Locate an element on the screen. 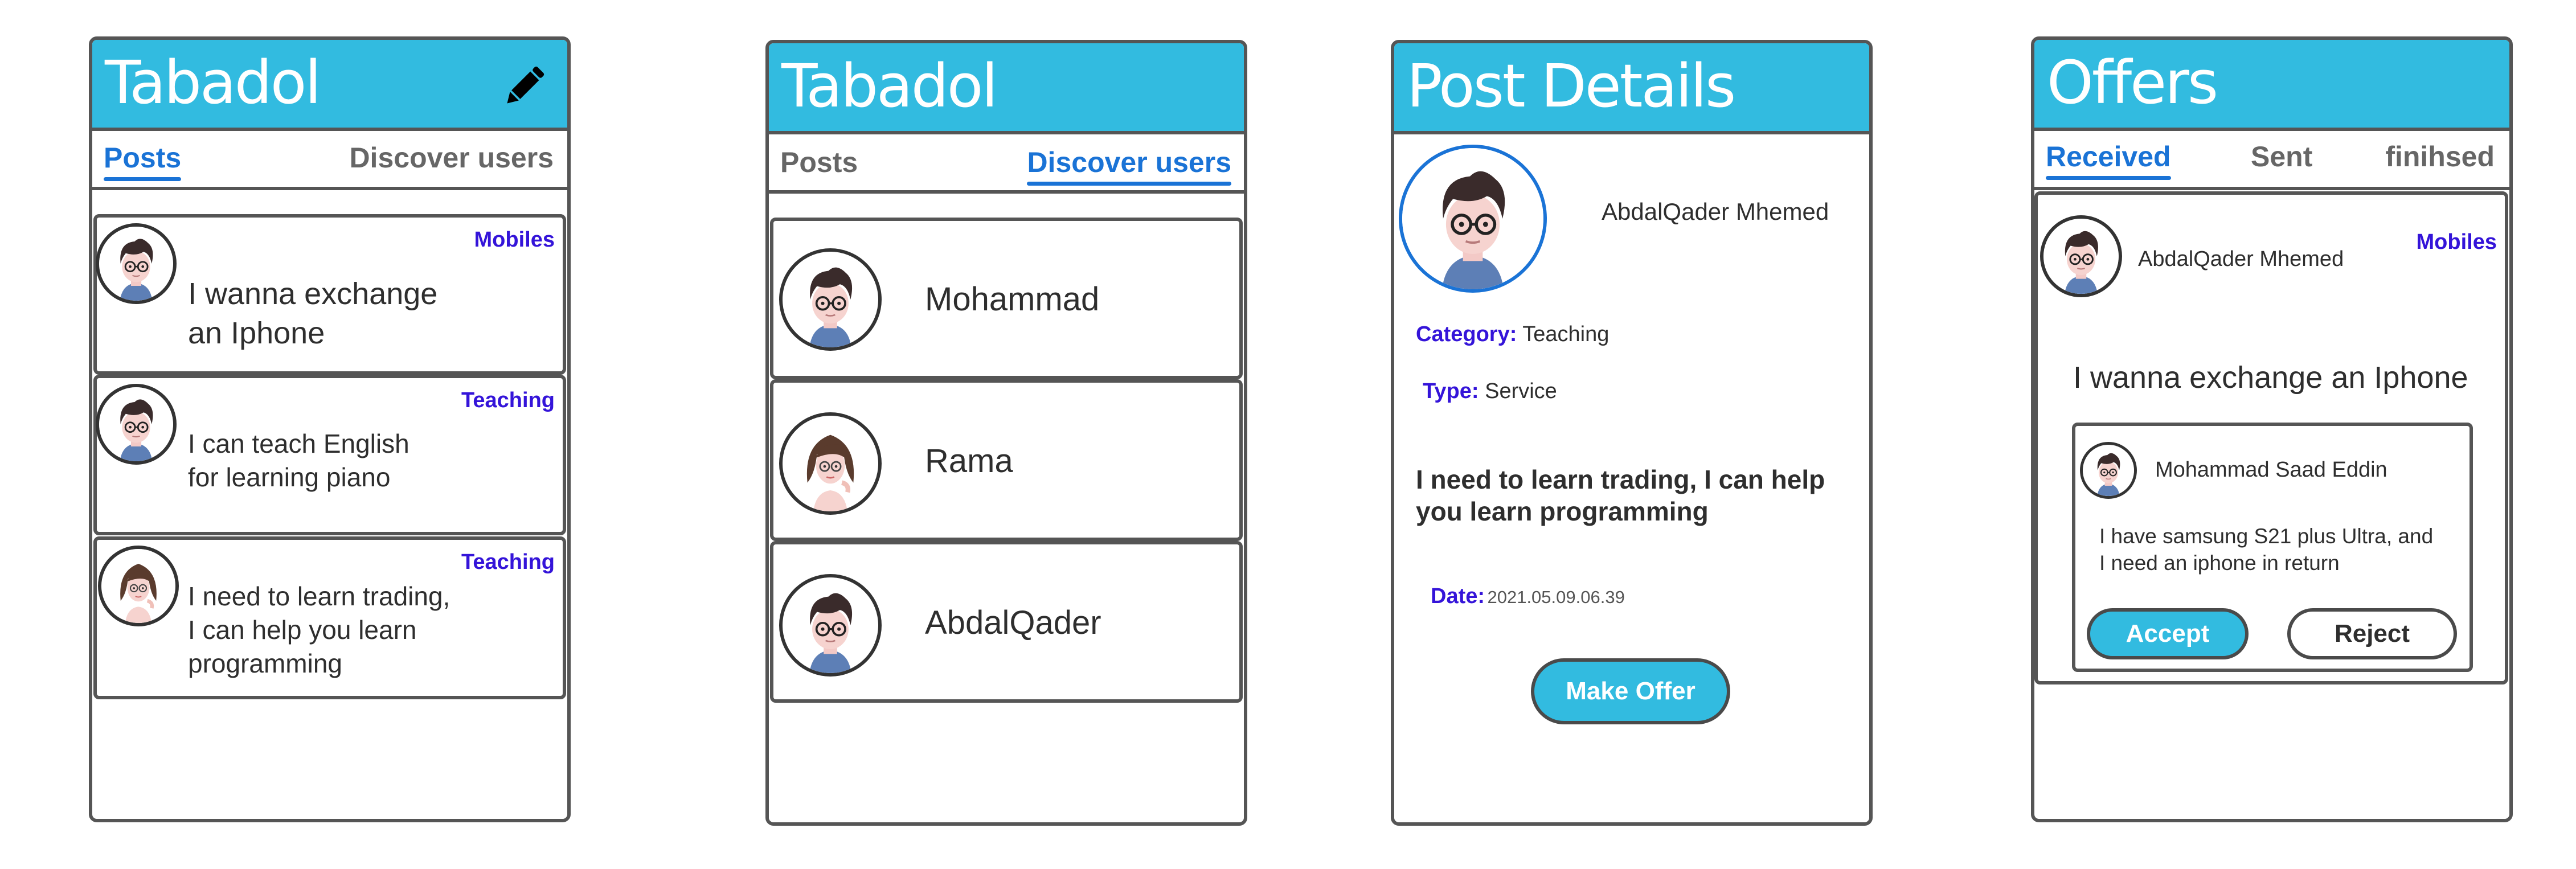  app-header: Post Details is located at coordinates (1631, 88).